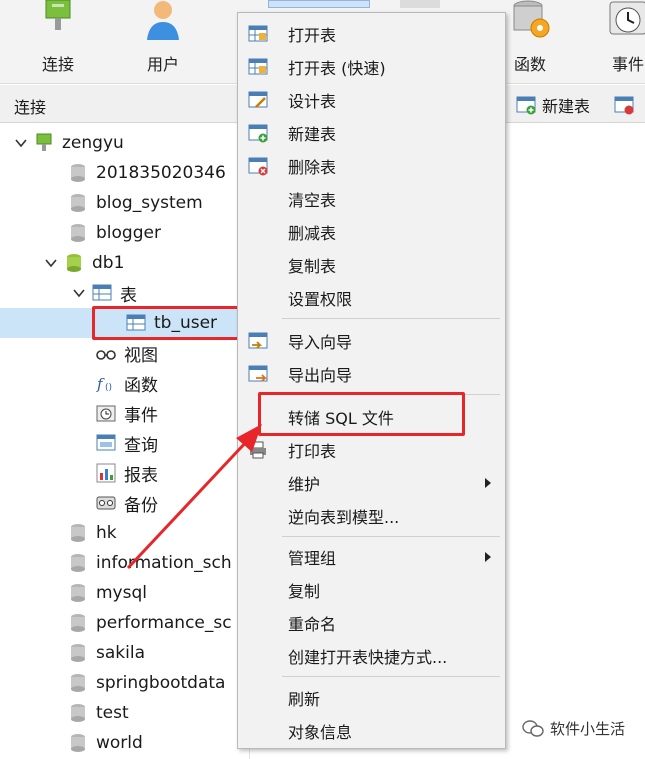 This screenshot has width=645, height=759. Describe the element at coordinates (125, 743) in the screenshot. I see `tree-db-item: world` at that location.